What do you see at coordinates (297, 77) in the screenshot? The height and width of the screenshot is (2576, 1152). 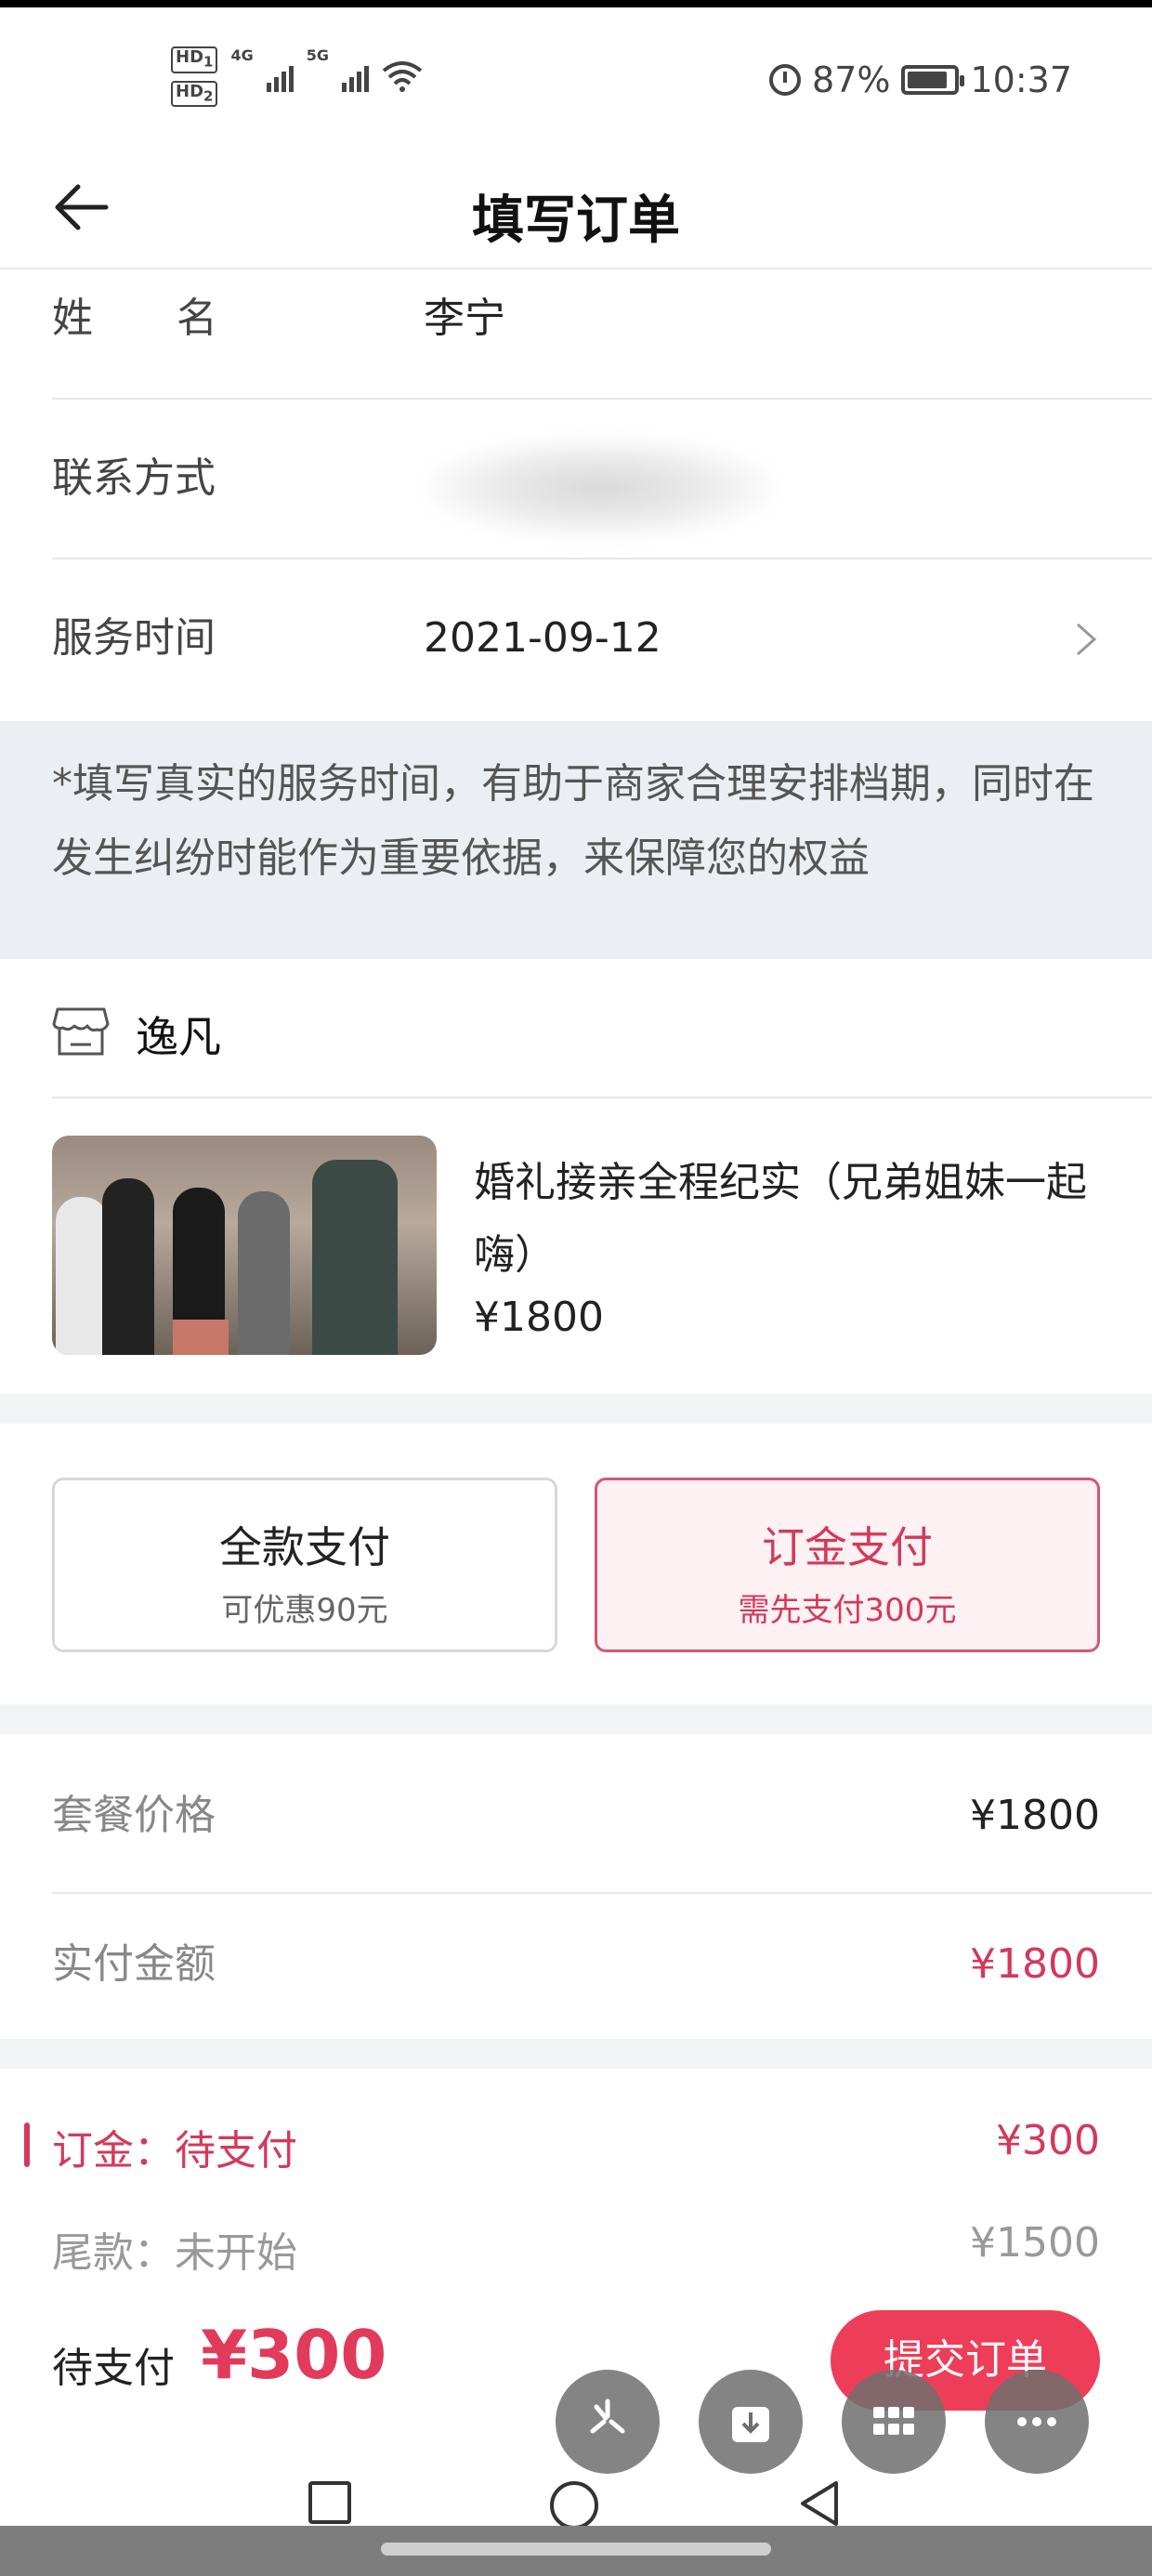 I see `status-left: HD1 HD2 4G 5G` at bounding box center [297, 77].